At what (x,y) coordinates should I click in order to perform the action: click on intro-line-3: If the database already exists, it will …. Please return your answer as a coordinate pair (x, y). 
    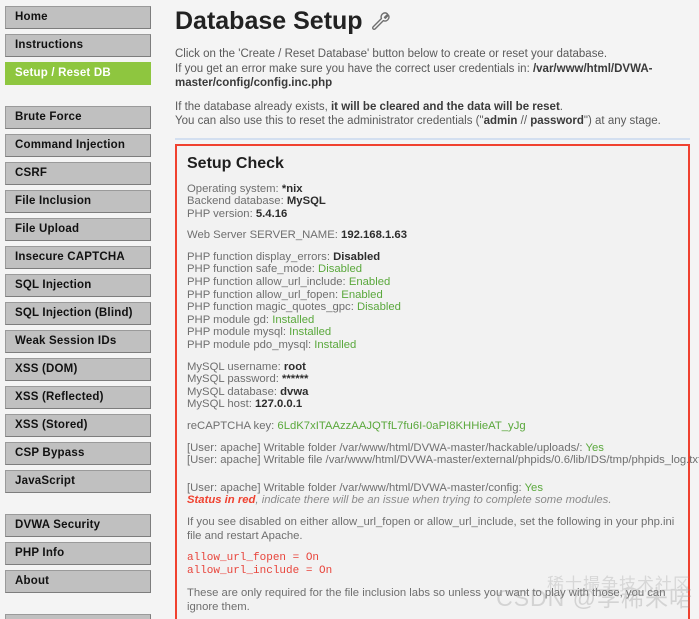
    Looking at the image, I should click on (432, 107).